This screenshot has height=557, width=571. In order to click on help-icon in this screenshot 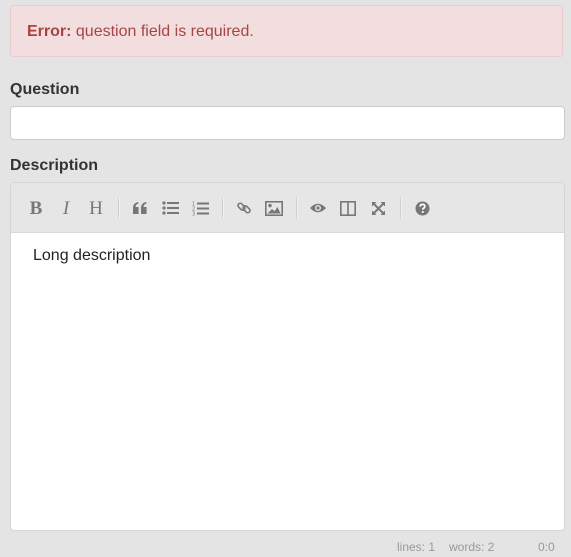, I will do `click(422, 208)`.